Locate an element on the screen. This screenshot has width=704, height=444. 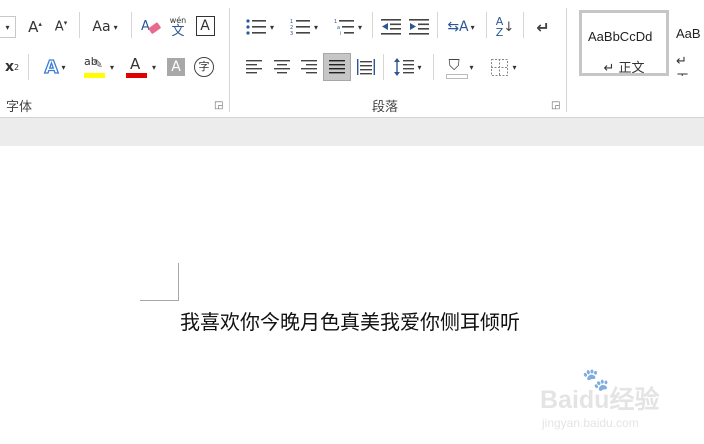
align-right-button is located at coordinates (309, 67).